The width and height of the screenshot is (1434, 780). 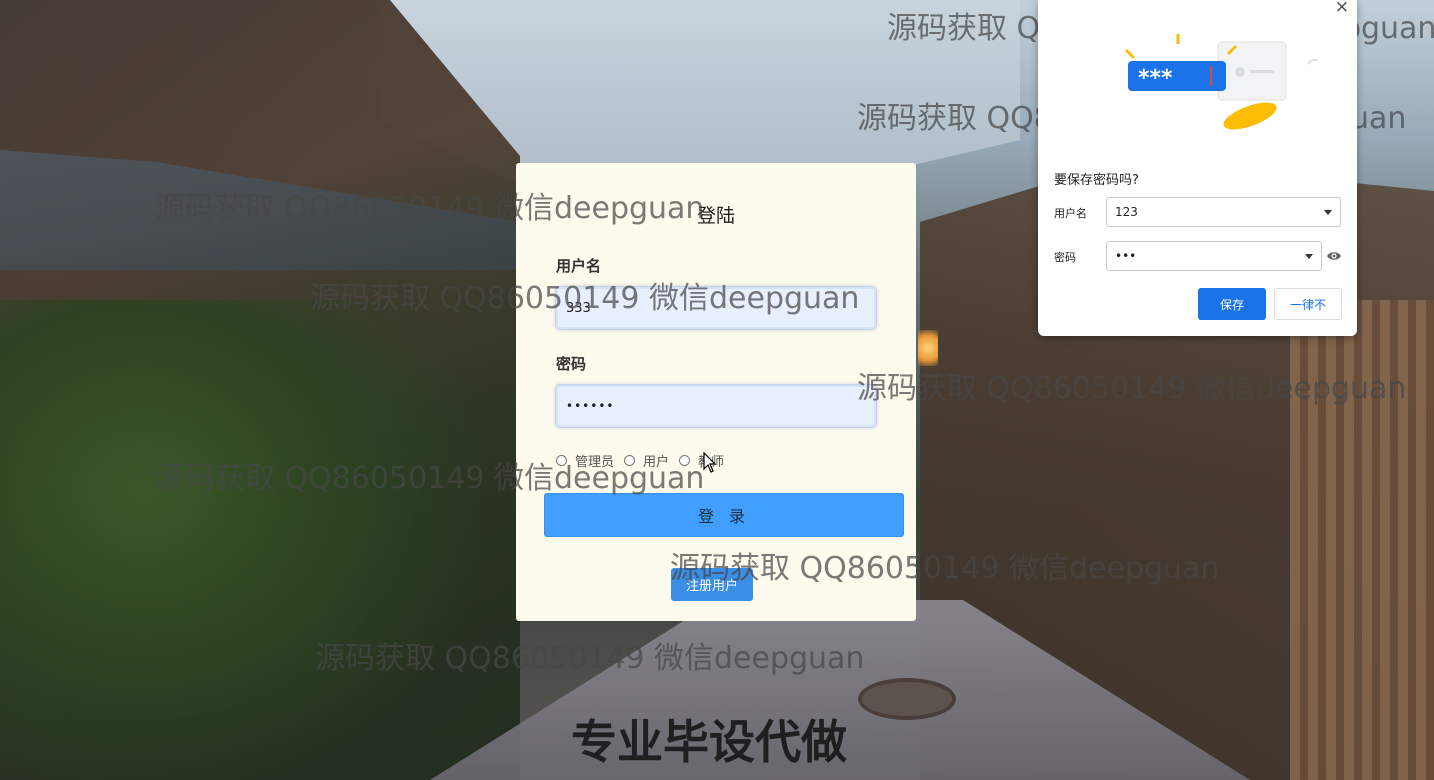 I want to click on password-input: ••••••, so click(x=716, y=406).